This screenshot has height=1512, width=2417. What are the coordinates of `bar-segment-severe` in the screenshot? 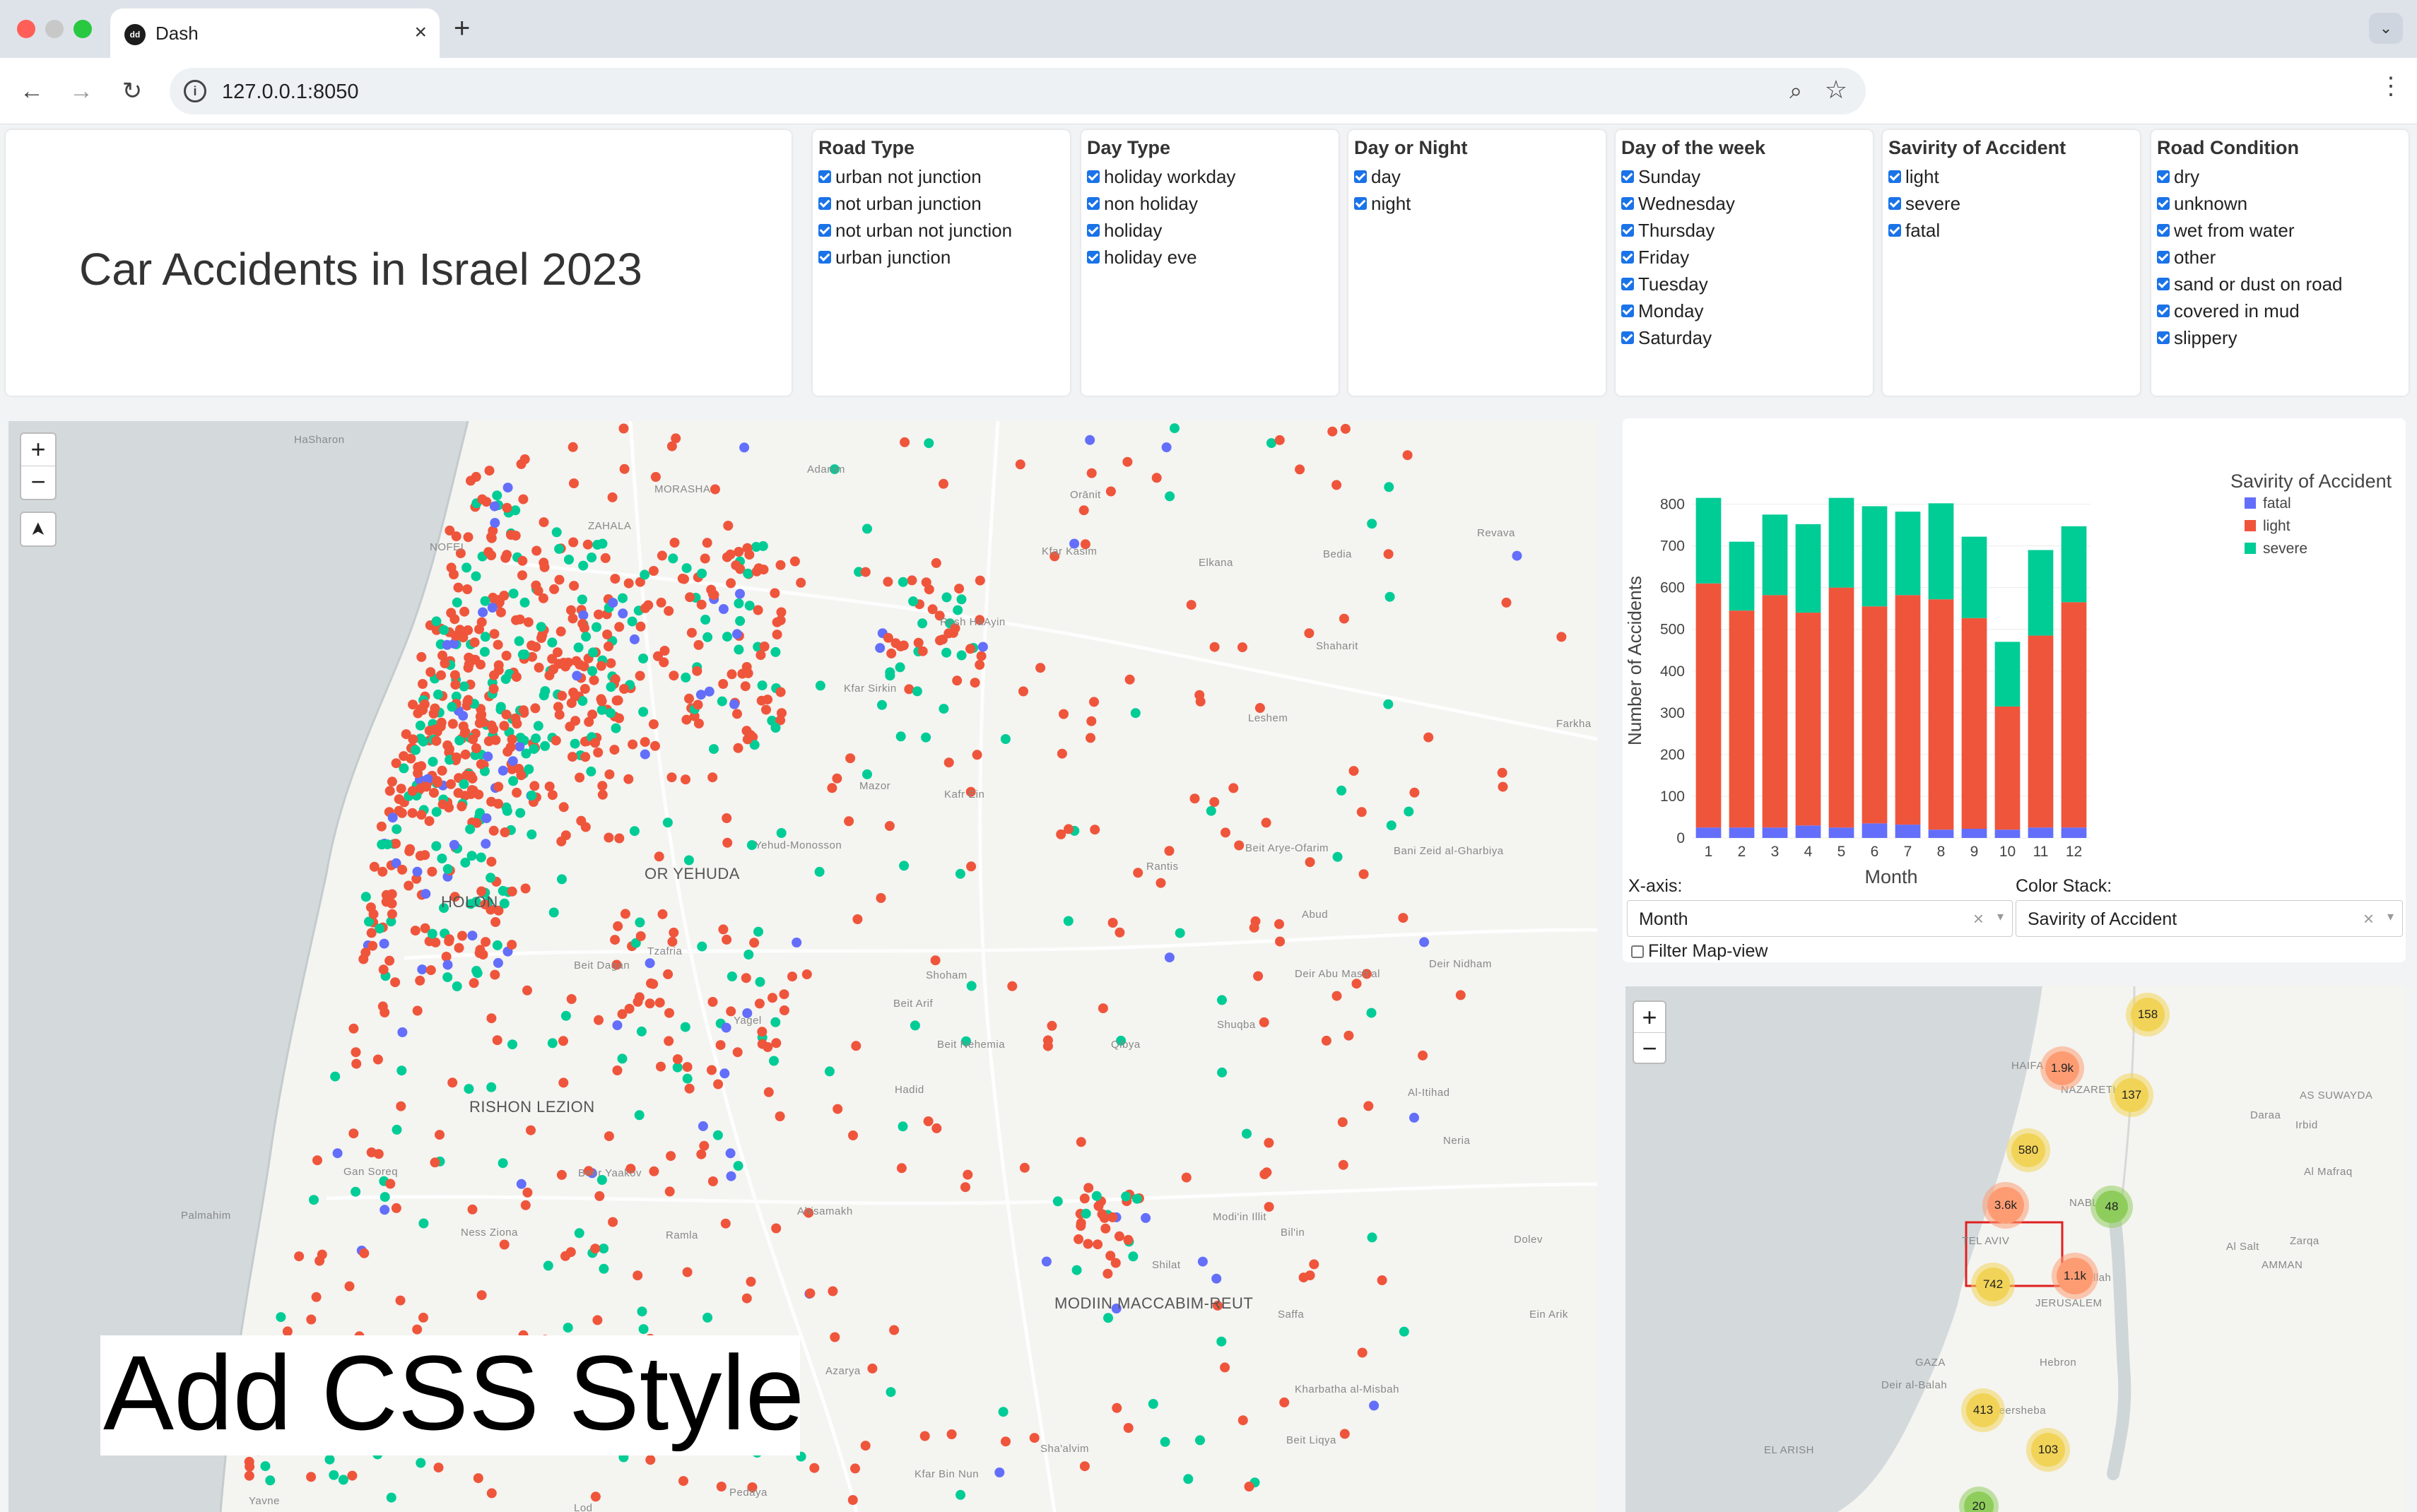 It's located at (1775, 555).